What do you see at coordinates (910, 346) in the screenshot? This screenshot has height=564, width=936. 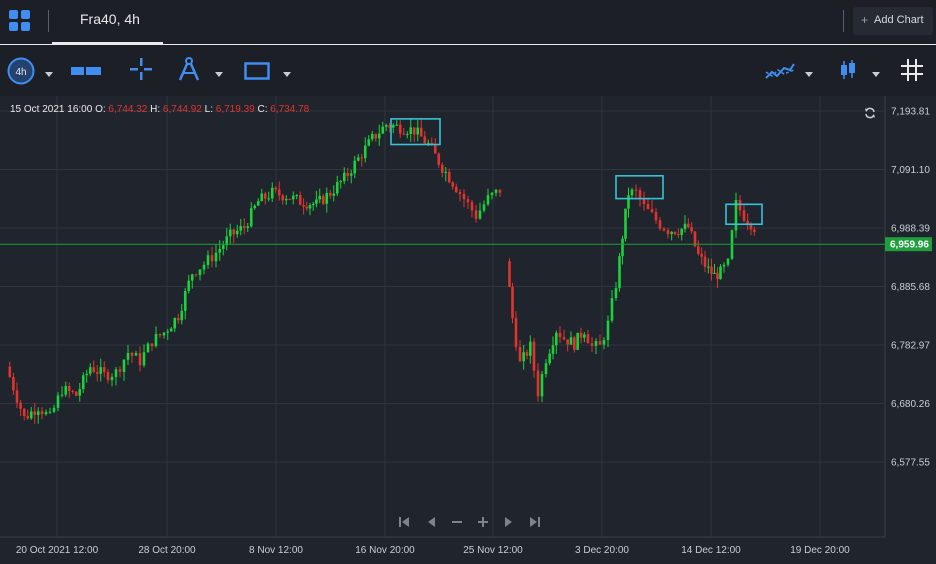 I see `price-tick-label: 6,782.97` at bounding box center [910, 346].